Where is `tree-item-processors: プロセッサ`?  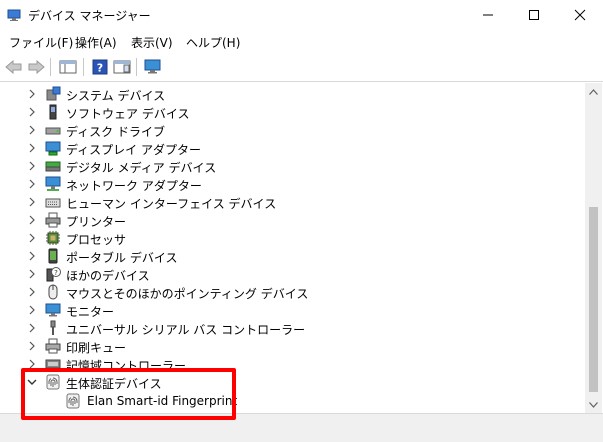 tree-item-processors: プロセッサ is located at coordinates (291, 238).